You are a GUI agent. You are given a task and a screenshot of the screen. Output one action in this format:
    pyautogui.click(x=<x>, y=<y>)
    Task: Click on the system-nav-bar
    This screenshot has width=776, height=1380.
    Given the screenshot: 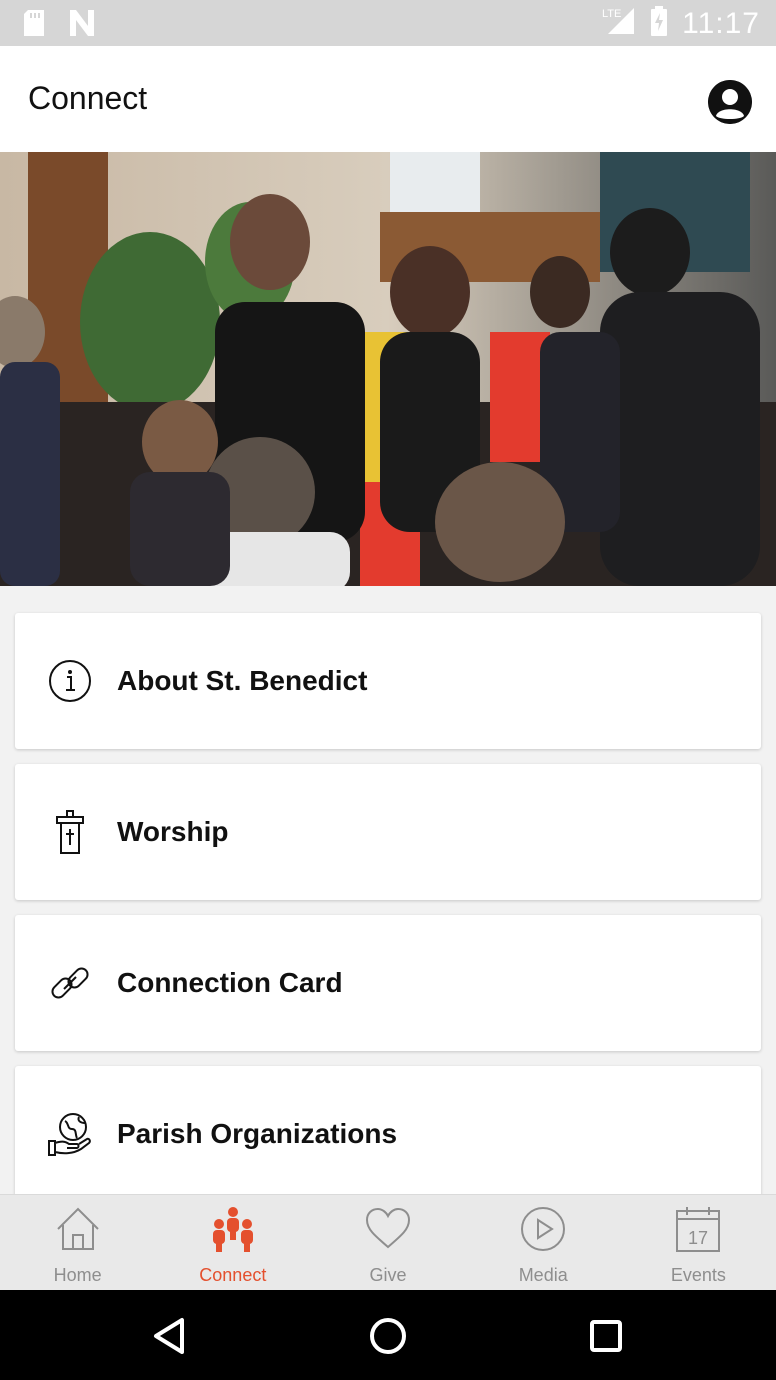 What is the action you would take?
    pyautogui.click(x=388, y=1335)
    